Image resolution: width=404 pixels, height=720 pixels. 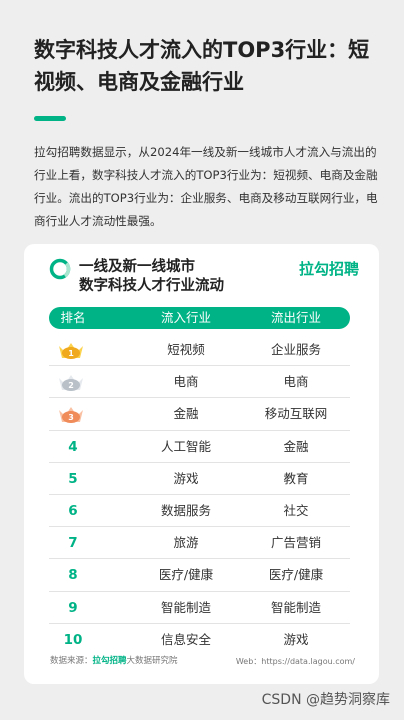 I want to click on inflow-industry: 短视频, so click(x=186, y=349).